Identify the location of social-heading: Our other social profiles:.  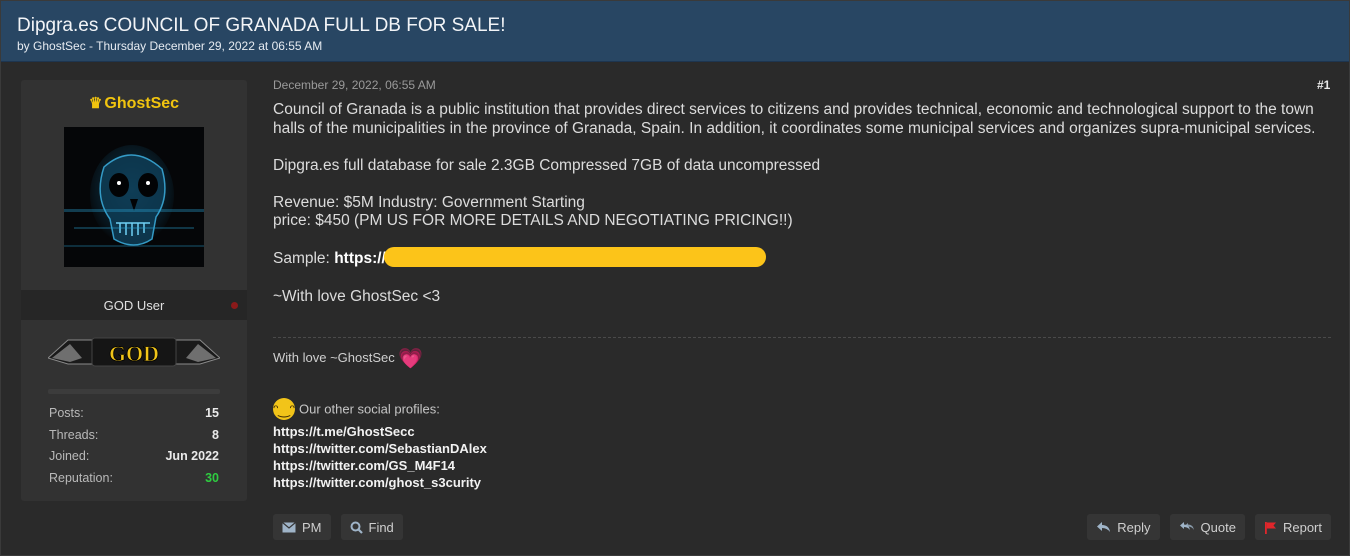
(369, 409).